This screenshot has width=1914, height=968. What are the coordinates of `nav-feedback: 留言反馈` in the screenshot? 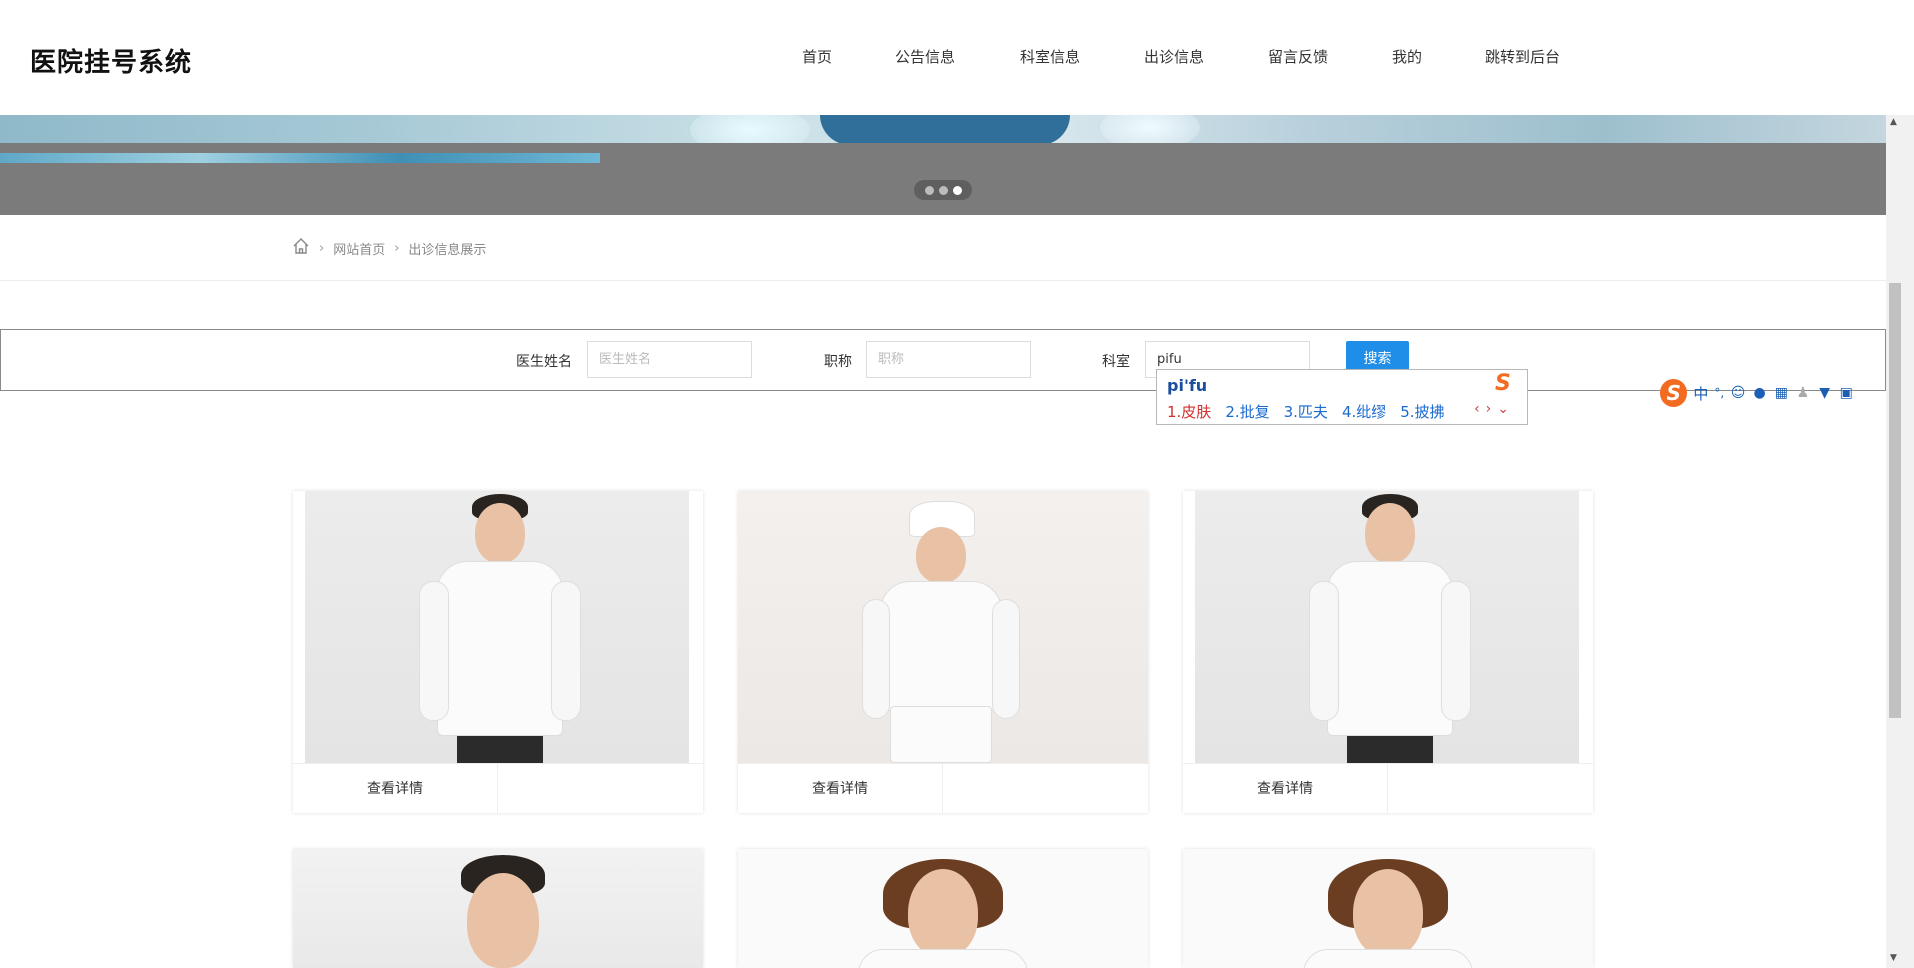 It's located at (1298, 56).